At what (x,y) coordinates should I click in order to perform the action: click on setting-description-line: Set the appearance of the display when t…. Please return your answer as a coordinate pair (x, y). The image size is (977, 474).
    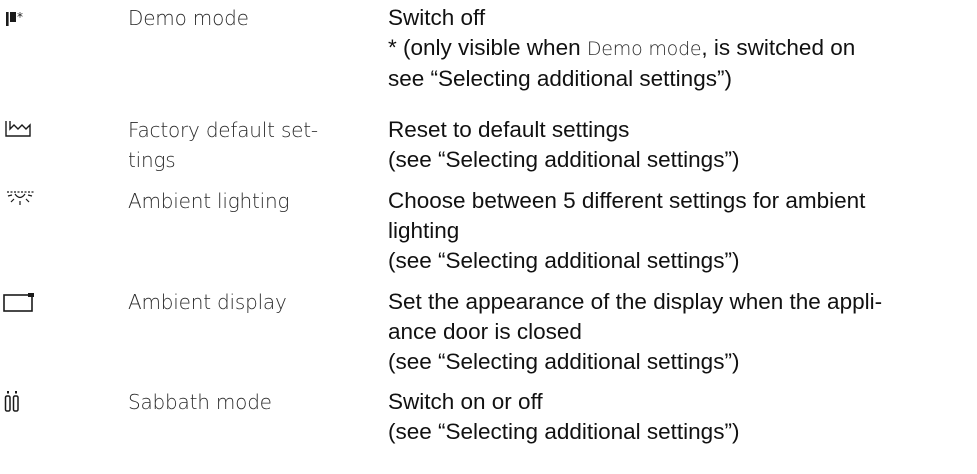
    Looking at the image, I should click on (635, 301).